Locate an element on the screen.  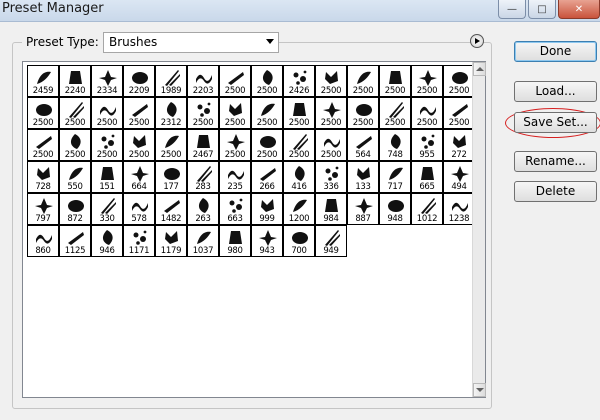
brush-preset-tile: 2209 is located at coordinates (139, 81).